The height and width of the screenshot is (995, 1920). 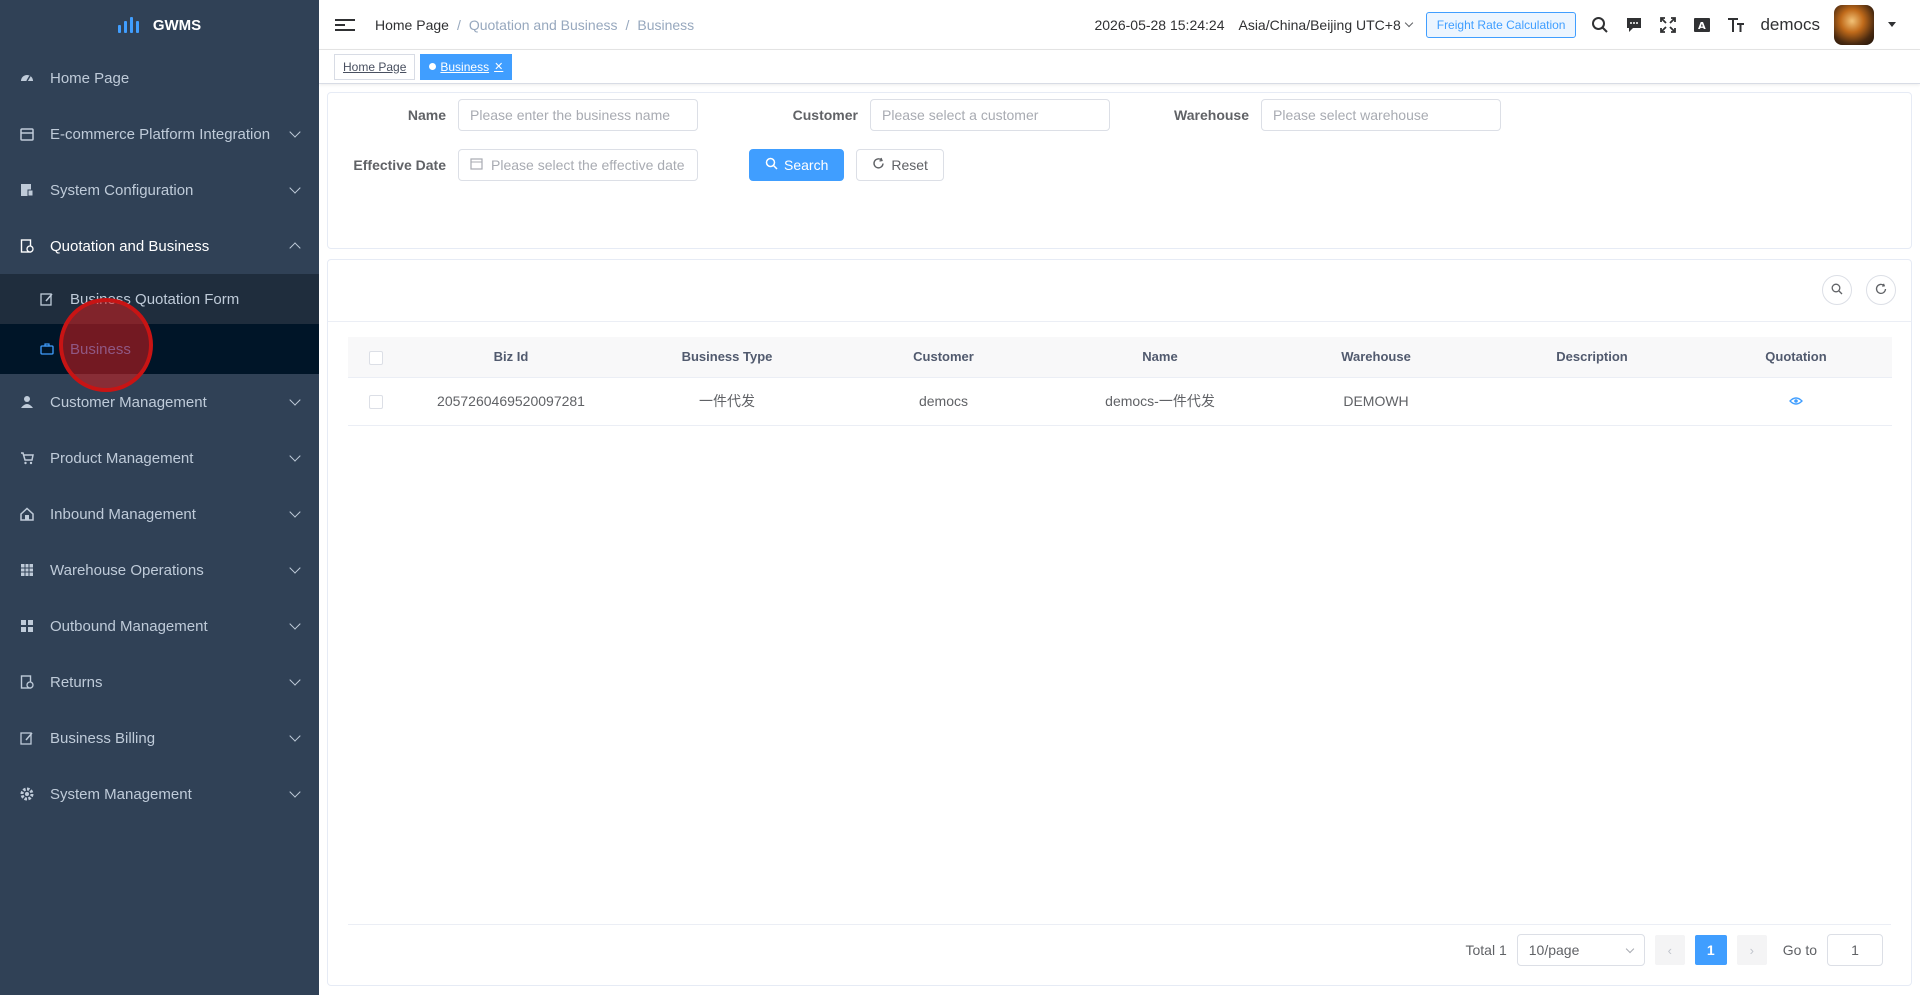 I want to click on warehouse-select: Please select warehouse, so click(x=1381, y=115).